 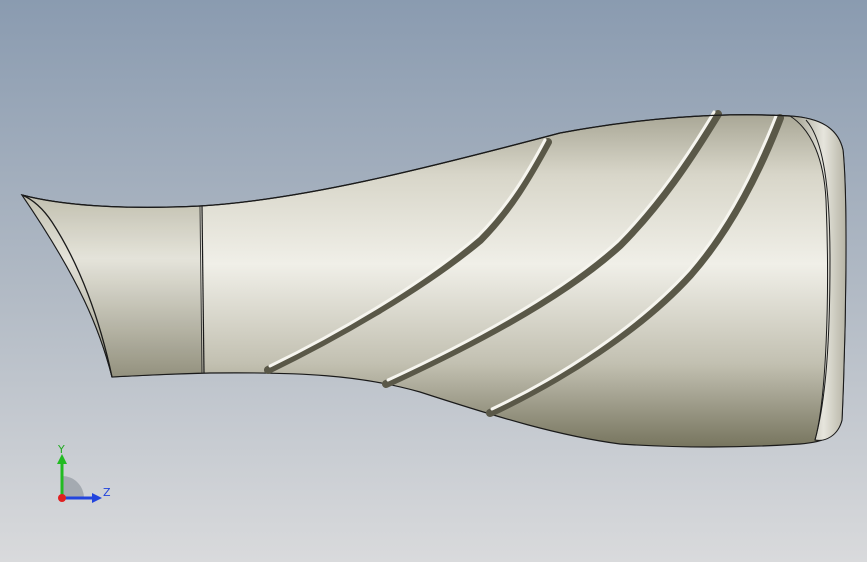 I want to click on mouth-flare, so click(x=111, y=286).